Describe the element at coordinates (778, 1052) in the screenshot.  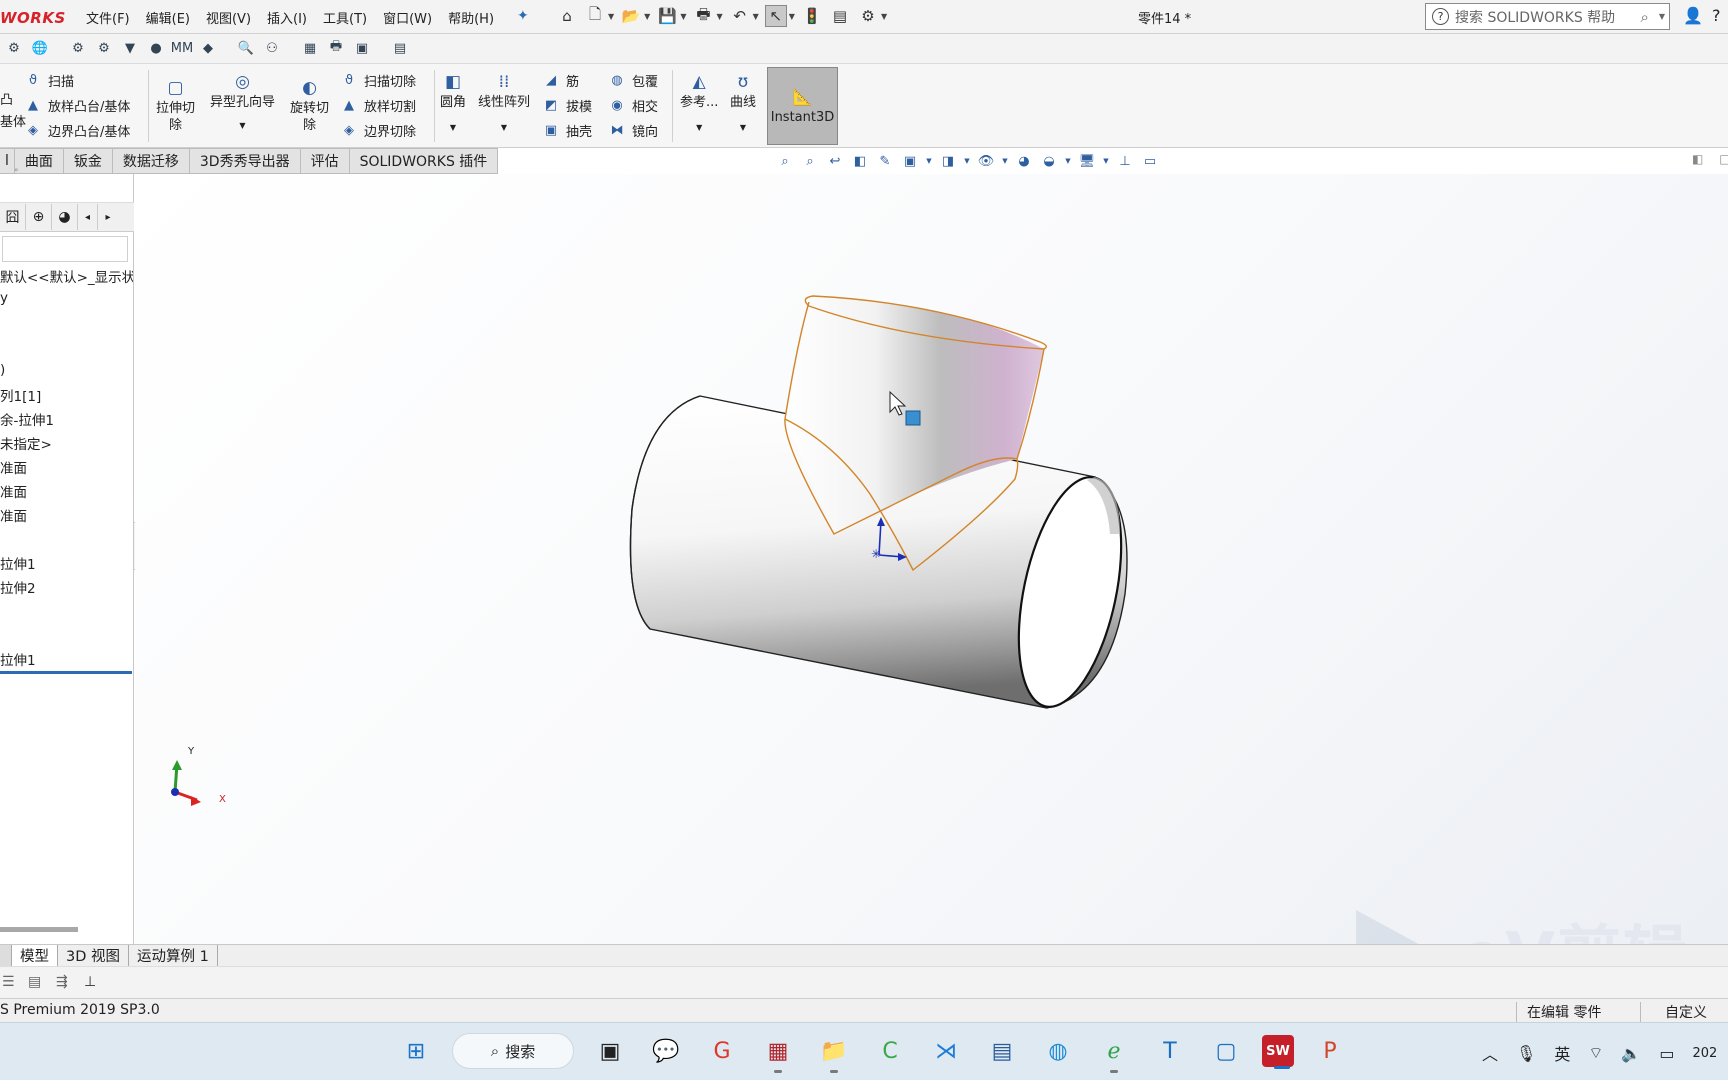
I see `video-editor-icon: ▦` at that location.